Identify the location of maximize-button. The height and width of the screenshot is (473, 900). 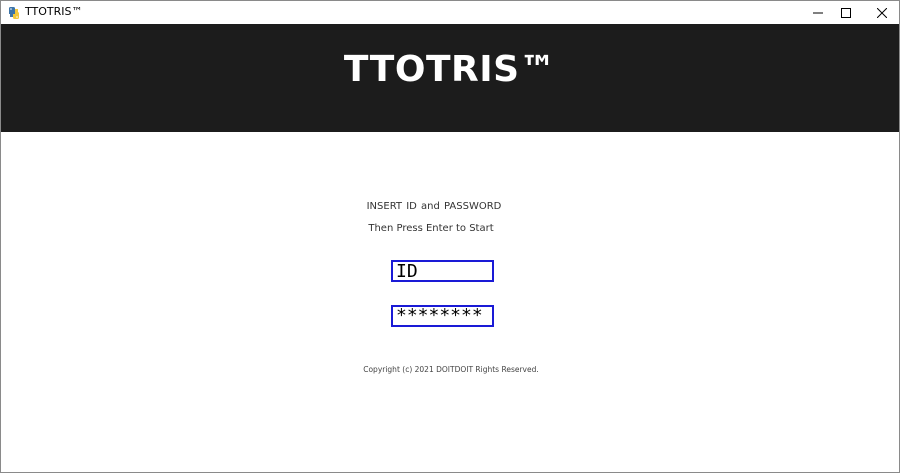
(846, 12).